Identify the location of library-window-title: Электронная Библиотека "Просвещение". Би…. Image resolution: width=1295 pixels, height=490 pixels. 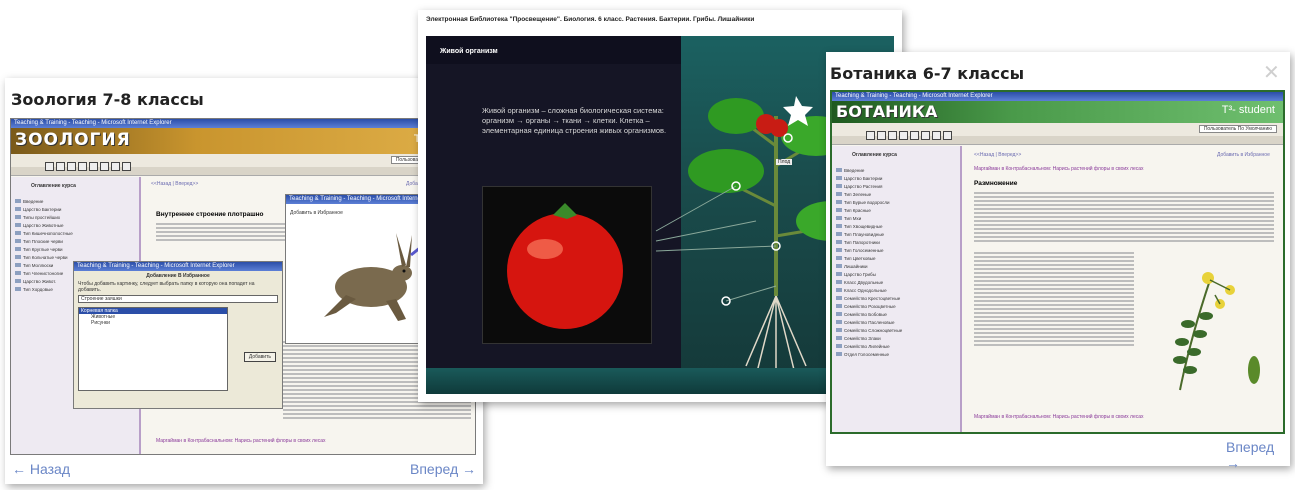
(590, 19).